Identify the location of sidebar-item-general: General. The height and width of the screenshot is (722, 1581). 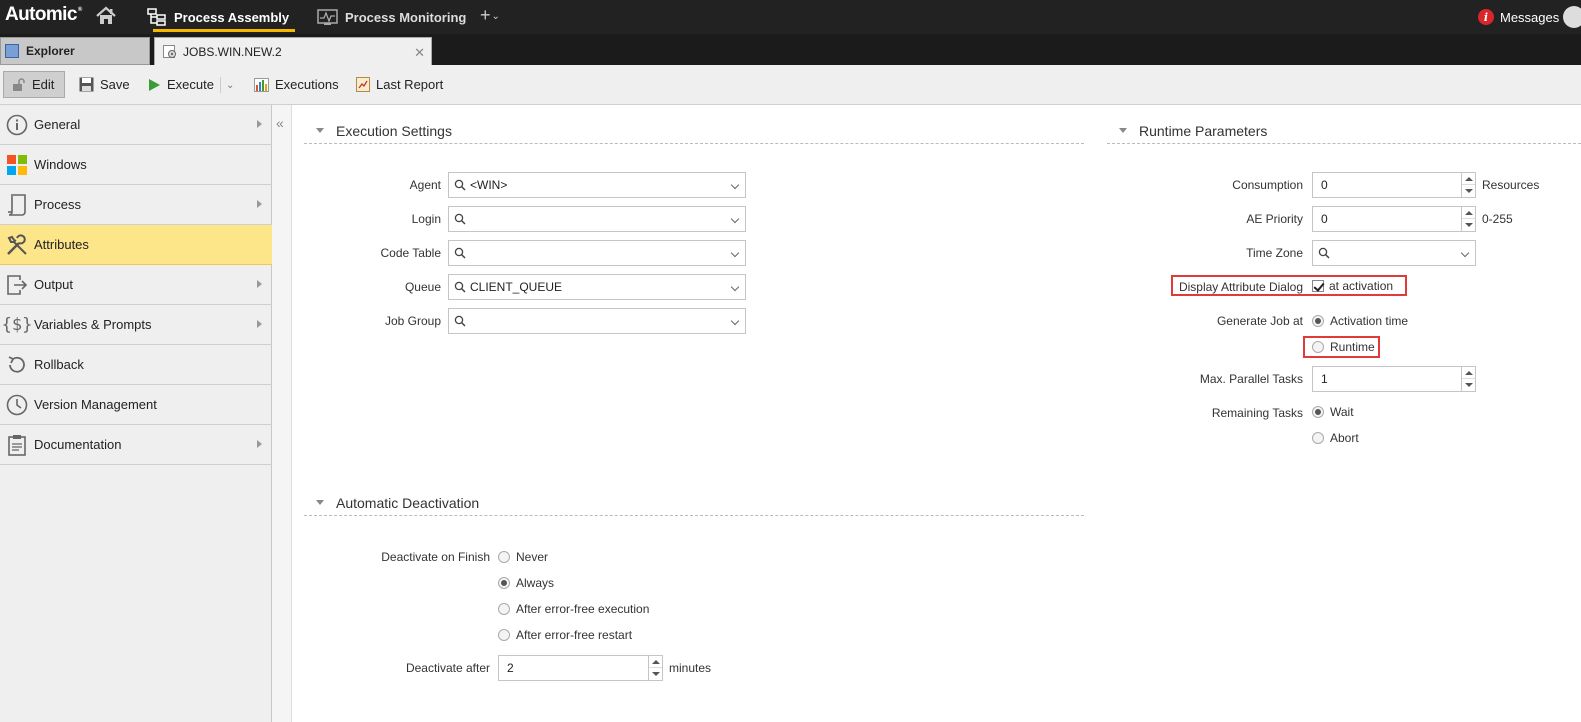
(136, 125).